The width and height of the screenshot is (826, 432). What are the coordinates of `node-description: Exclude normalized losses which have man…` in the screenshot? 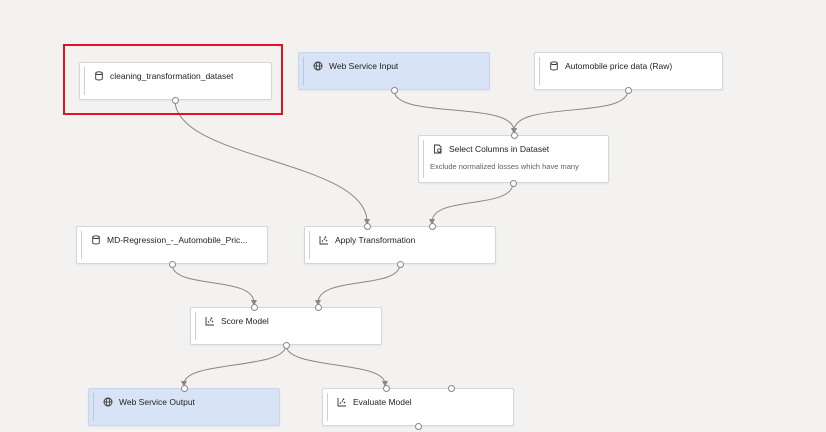 It's located at (504, 166).